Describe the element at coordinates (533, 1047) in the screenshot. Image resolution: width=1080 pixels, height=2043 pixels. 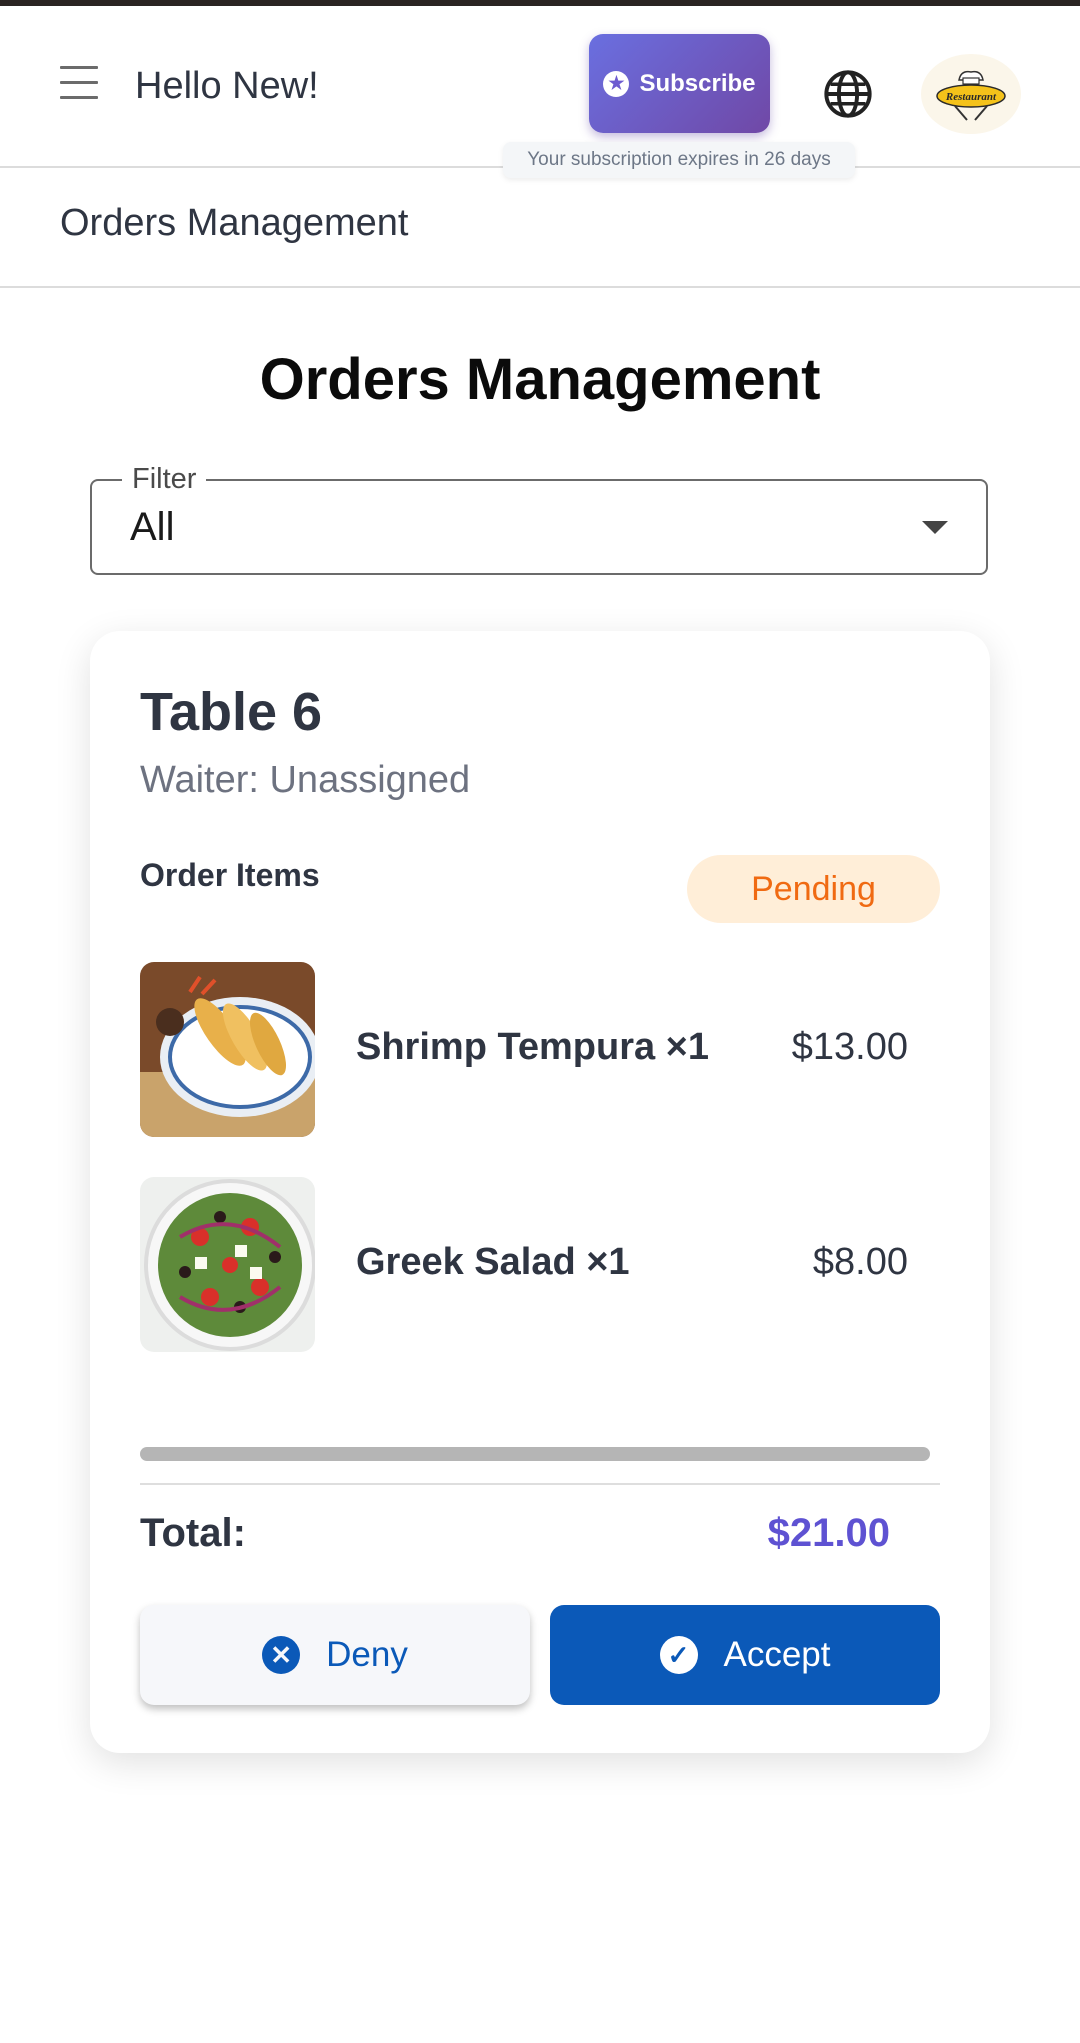
I see `item-name: Shrimp Tempura ×1` at that location.